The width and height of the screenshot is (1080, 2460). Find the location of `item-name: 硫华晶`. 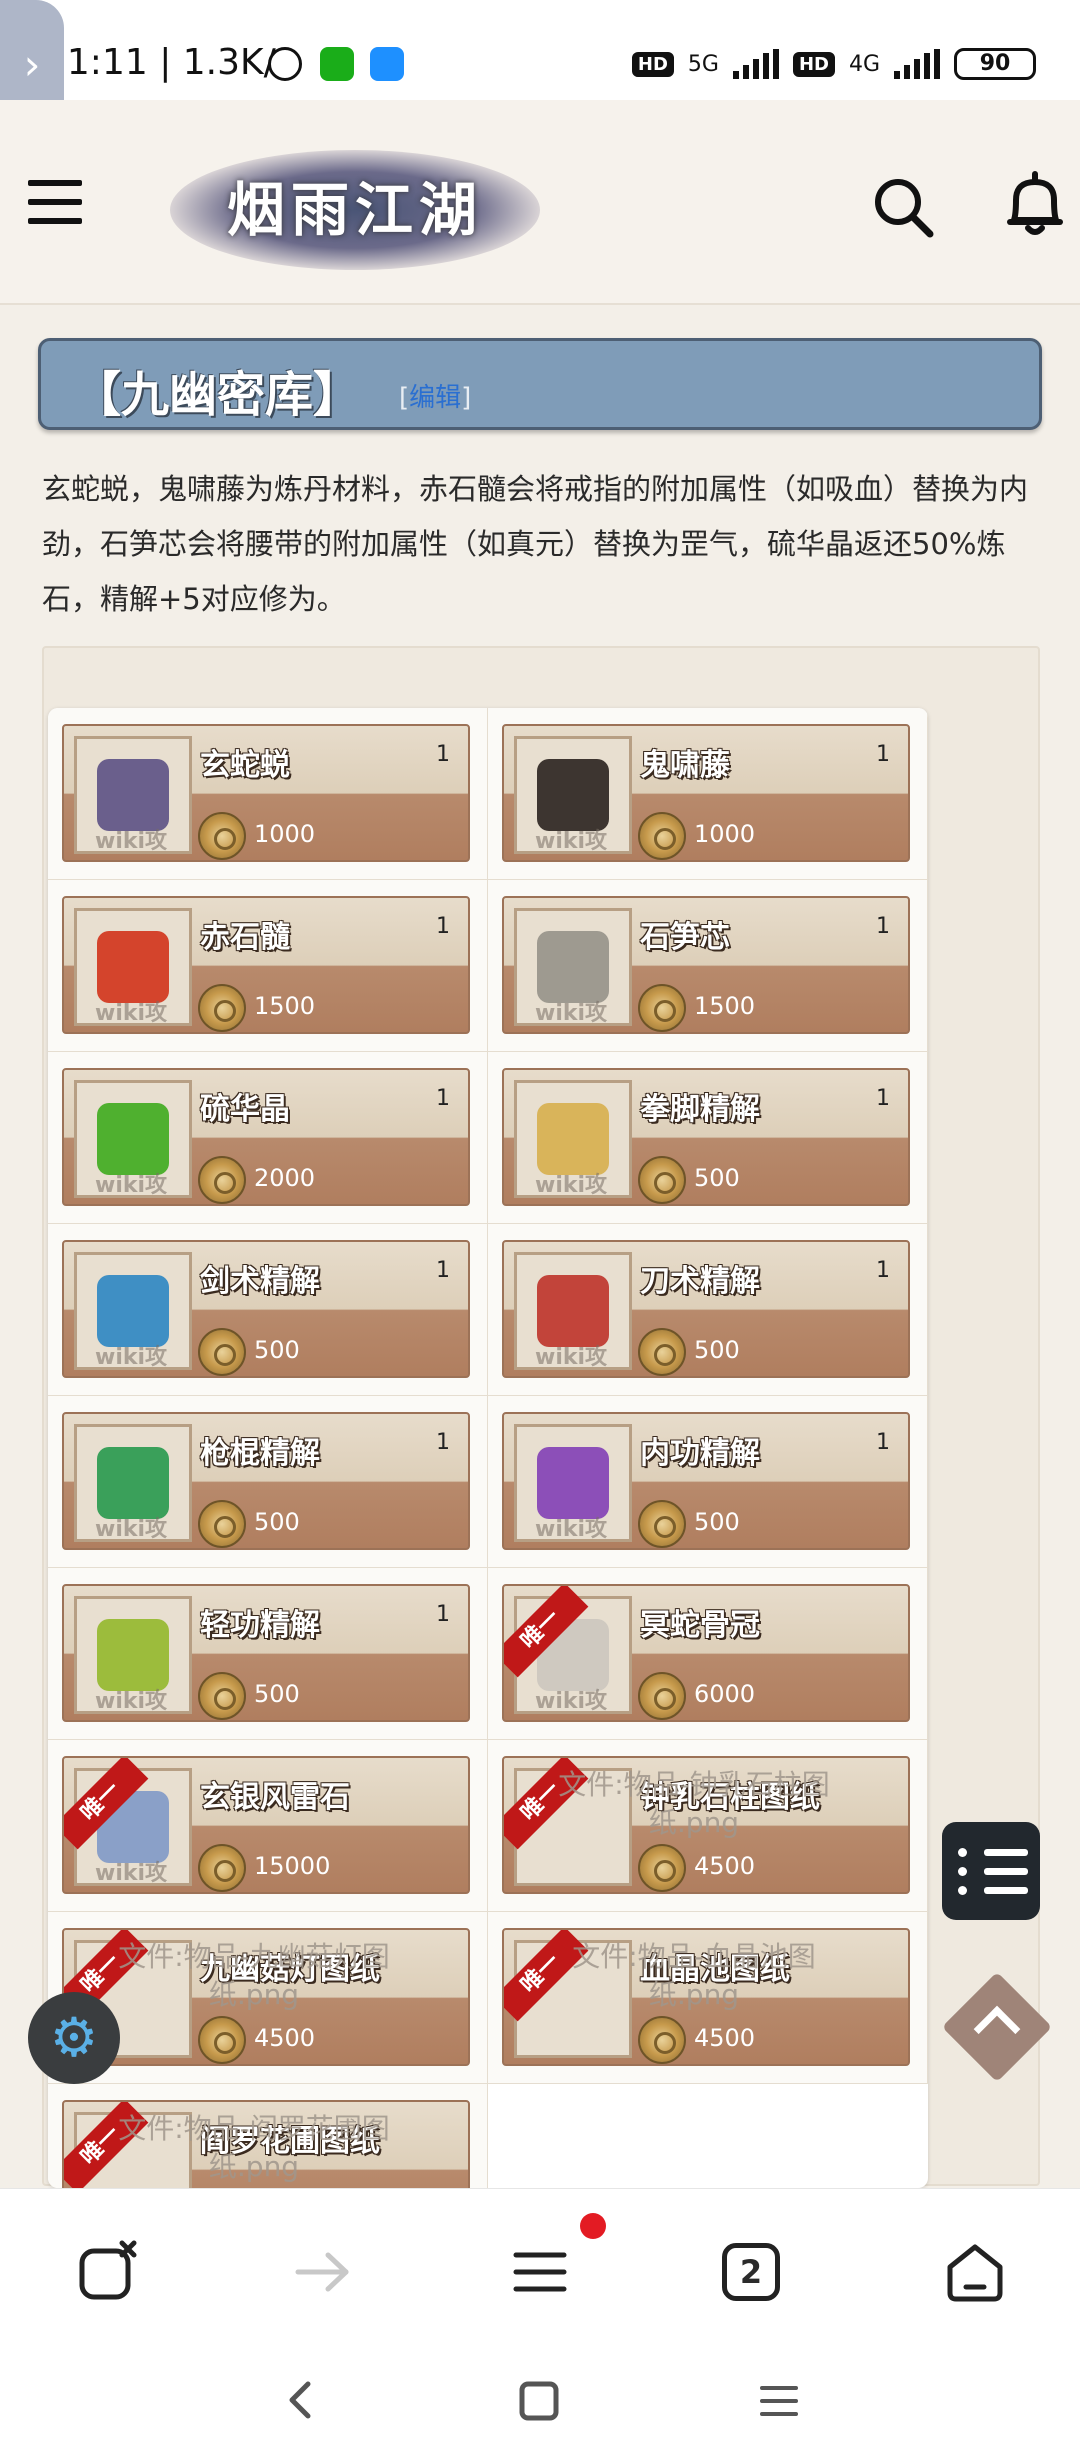

item-name: 硫华晶 is located at coordinates (245, 1106).